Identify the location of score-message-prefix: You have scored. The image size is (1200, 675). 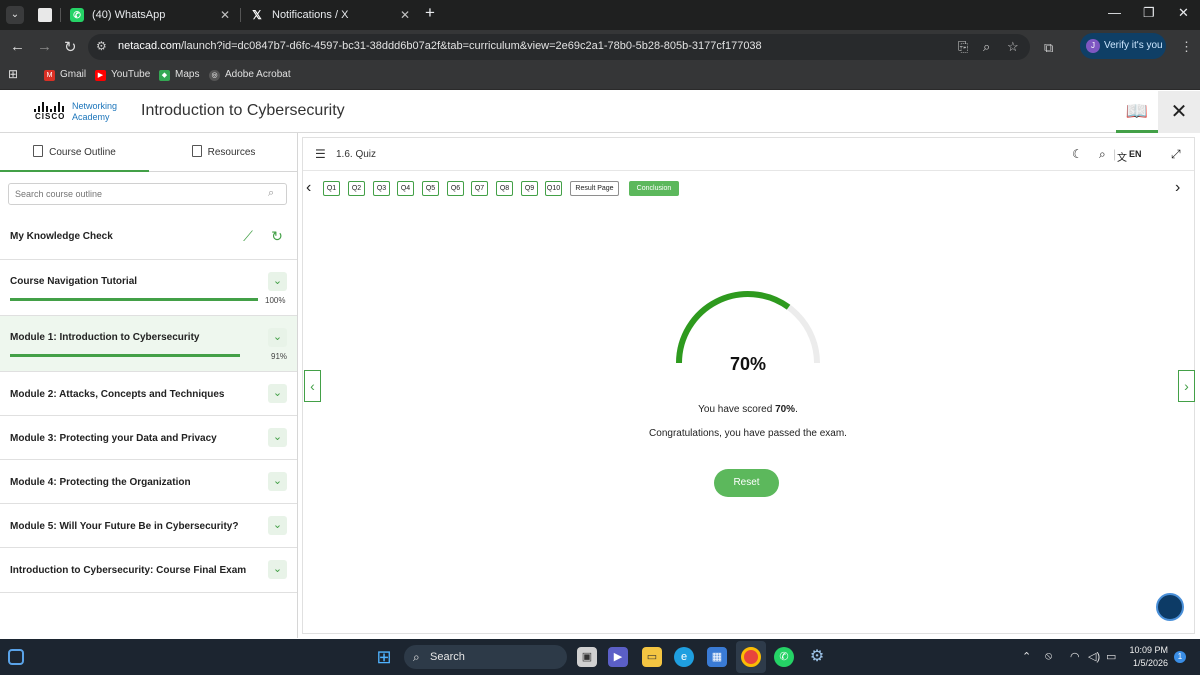
(737, 409).